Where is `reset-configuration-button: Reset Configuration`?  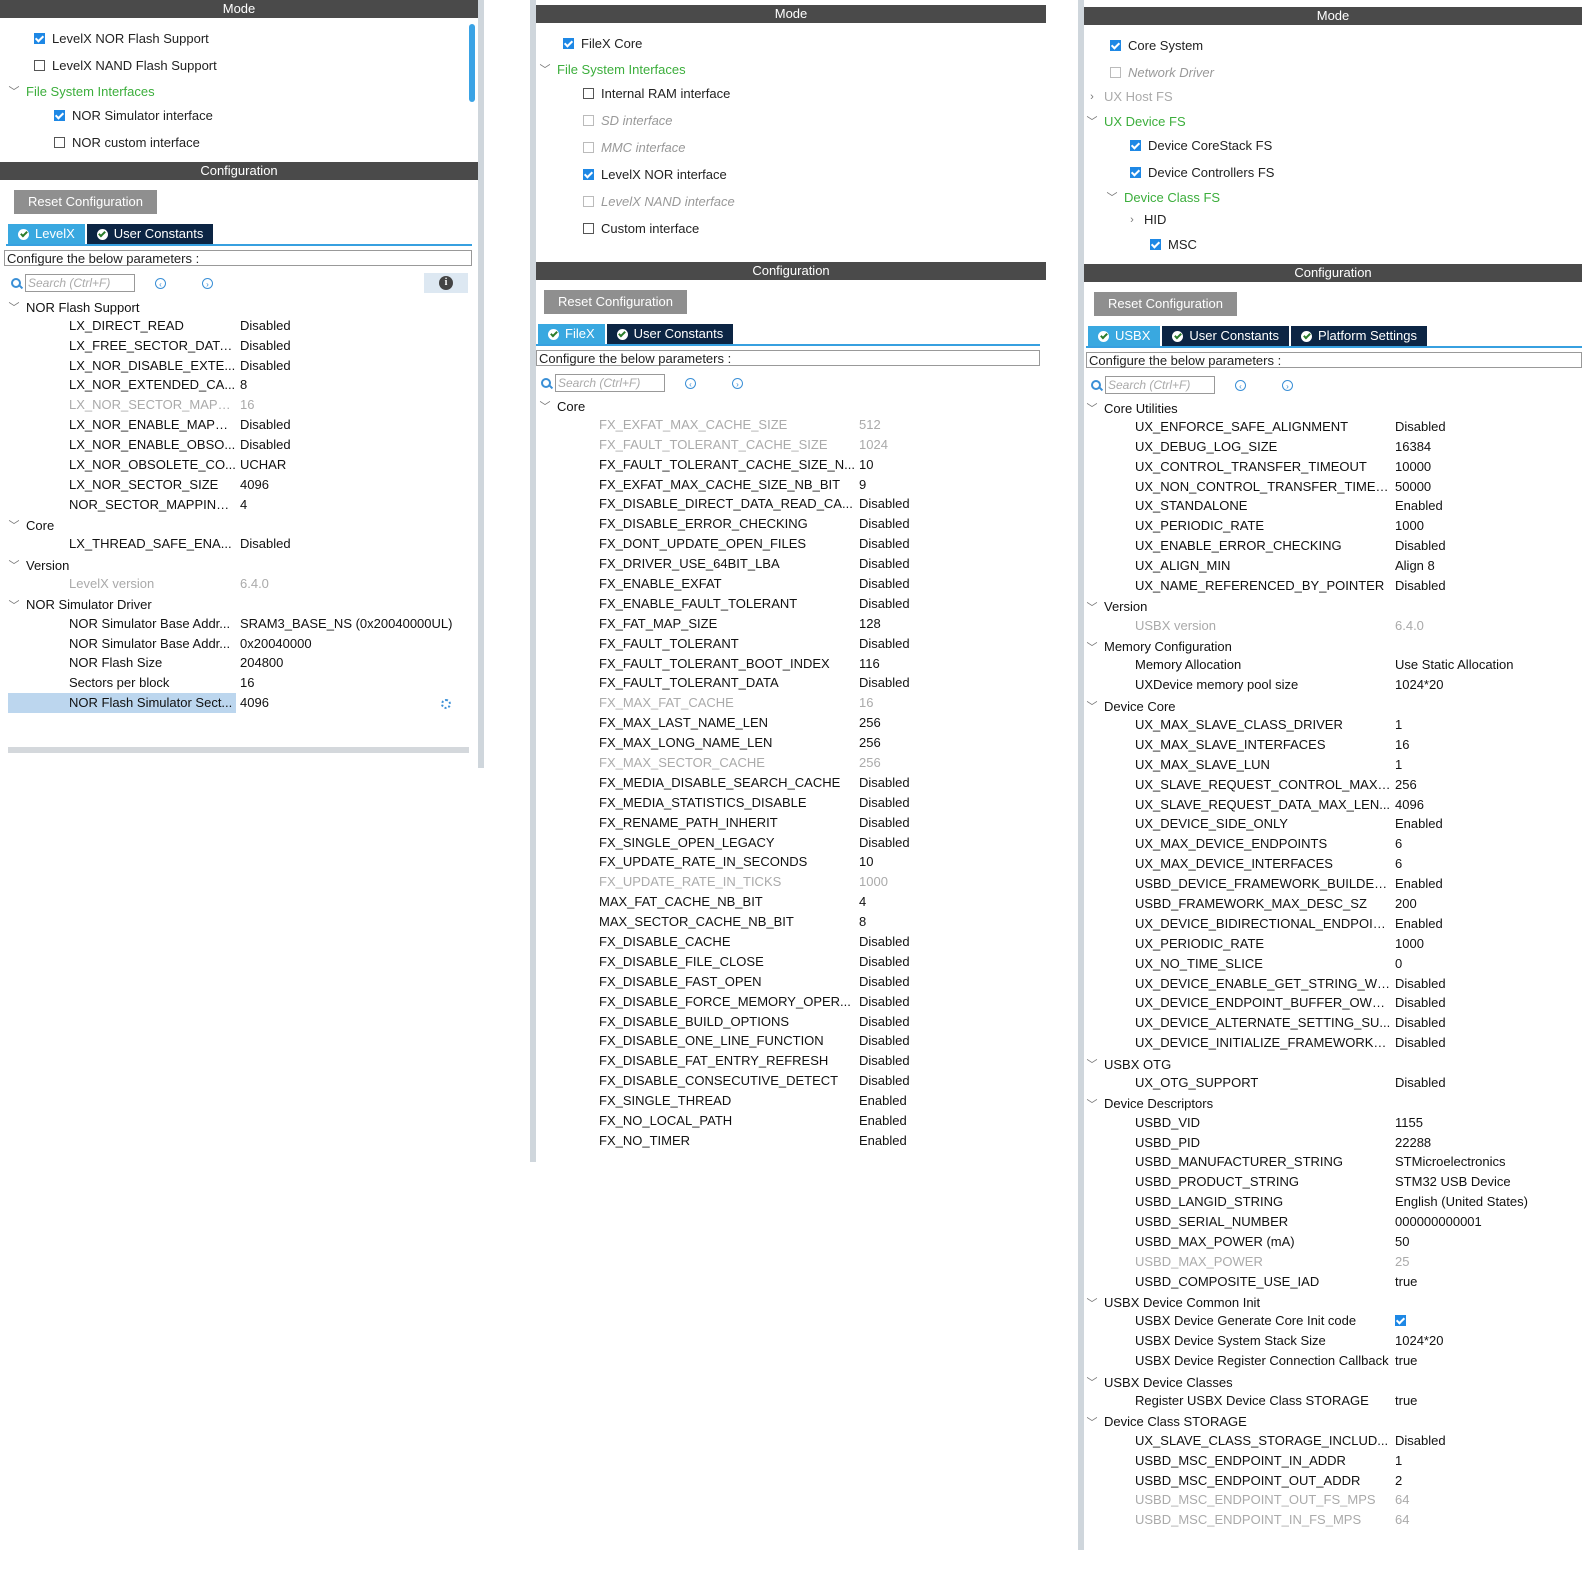
reset-configuration-button: Reset Configuration is located at coordinates (1165, 304).